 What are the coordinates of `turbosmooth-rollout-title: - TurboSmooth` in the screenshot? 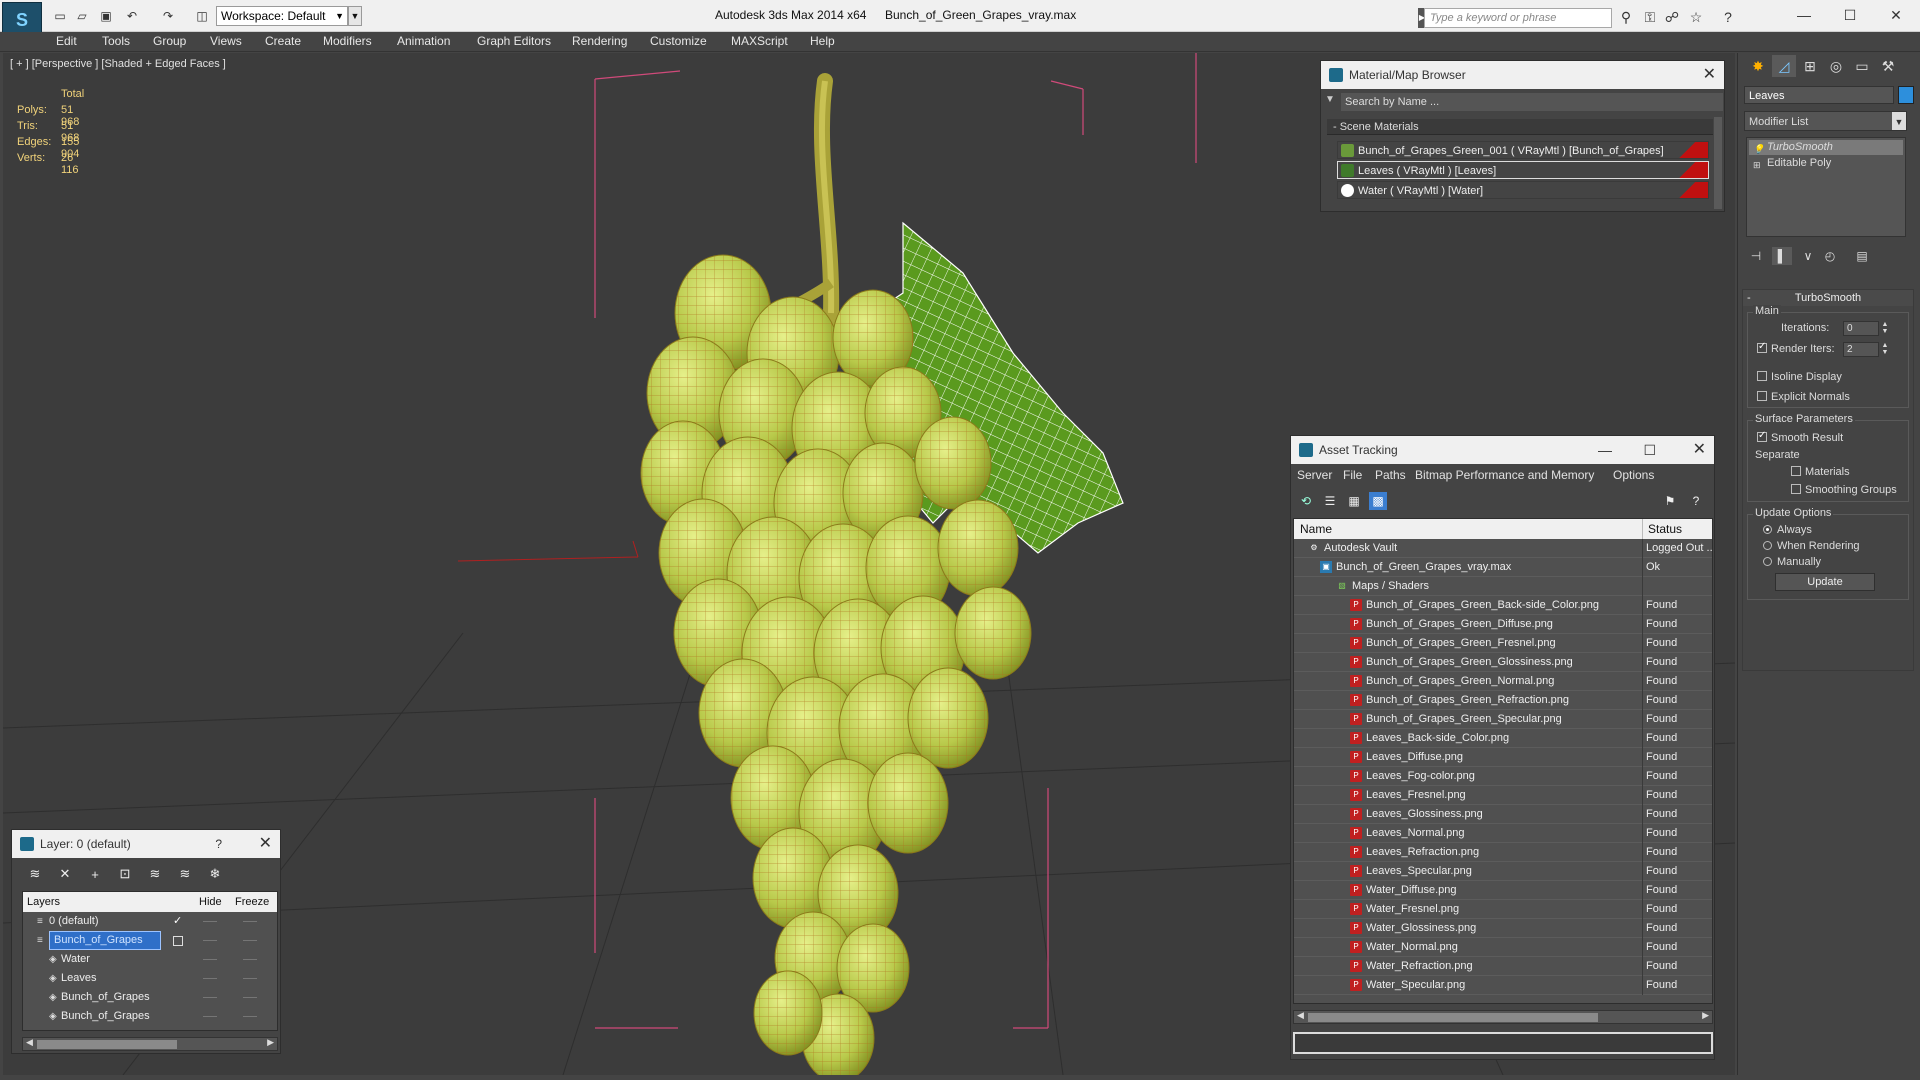 It's located at (1828, 298).